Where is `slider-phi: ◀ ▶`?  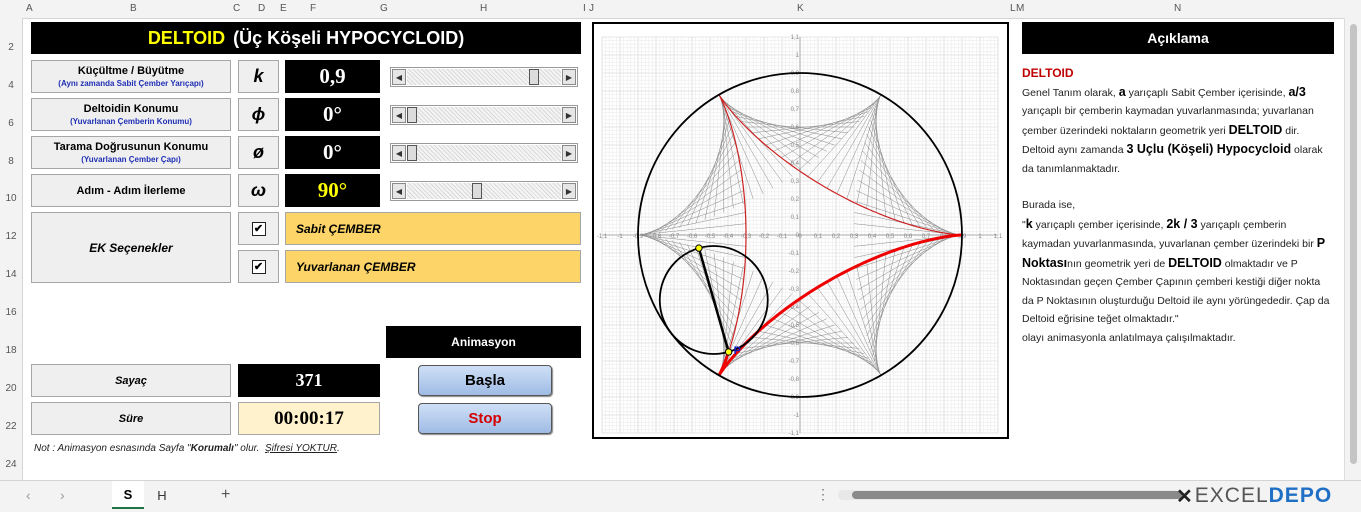
slider-phi: ◀ ▶ is located at coordinates (484, 115).